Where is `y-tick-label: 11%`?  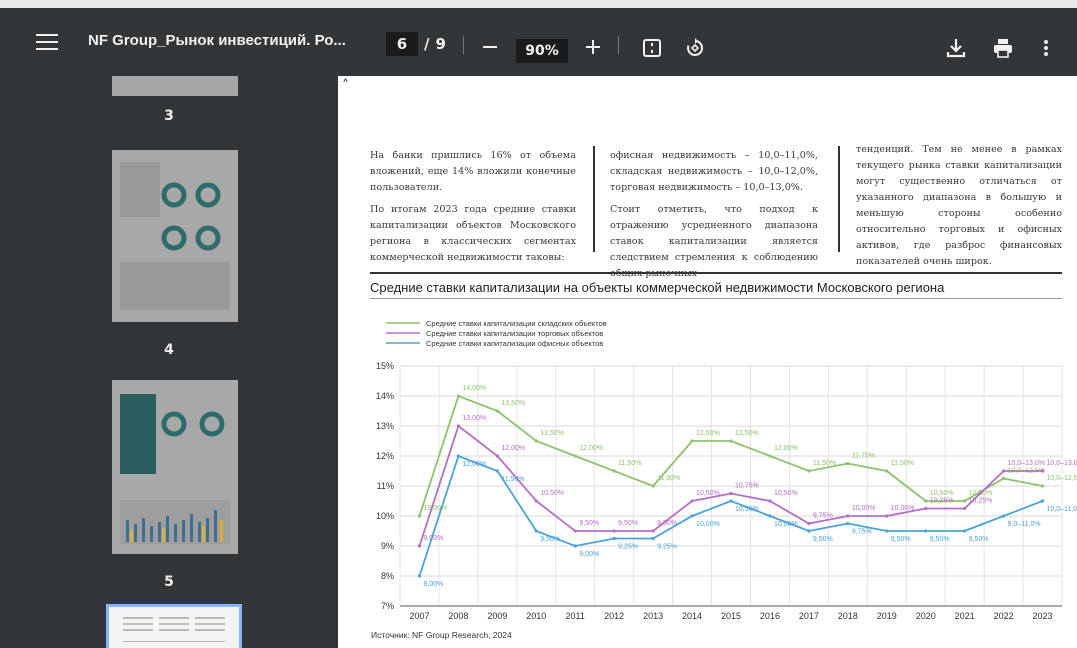 y-tick-label: 11% is located at coordinates (385, 486).